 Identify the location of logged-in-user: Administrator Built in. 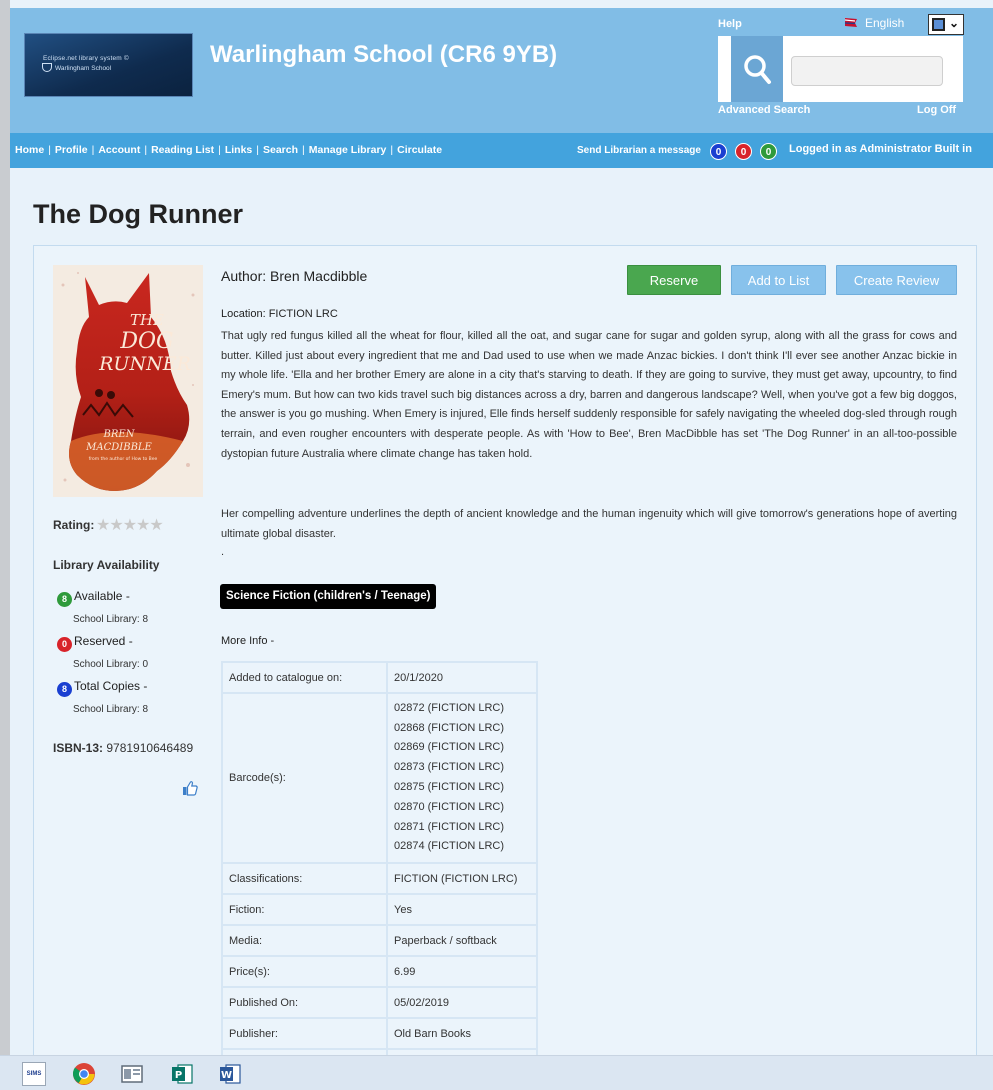
(916, 149).